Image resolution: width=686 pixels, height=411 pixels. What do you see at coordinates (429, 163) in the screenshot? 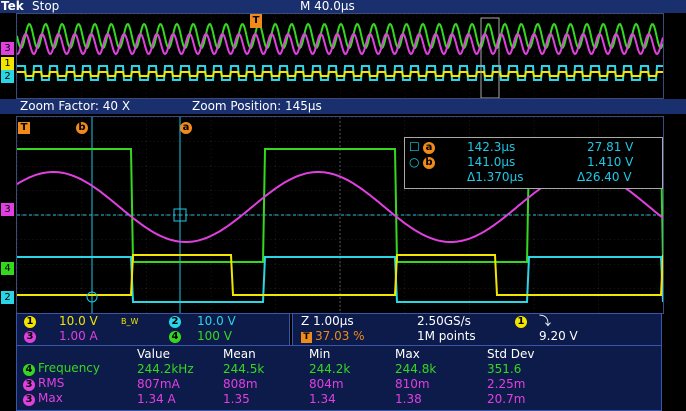
I see `cursor-b-chip: b` at bounding box center [429, 163].